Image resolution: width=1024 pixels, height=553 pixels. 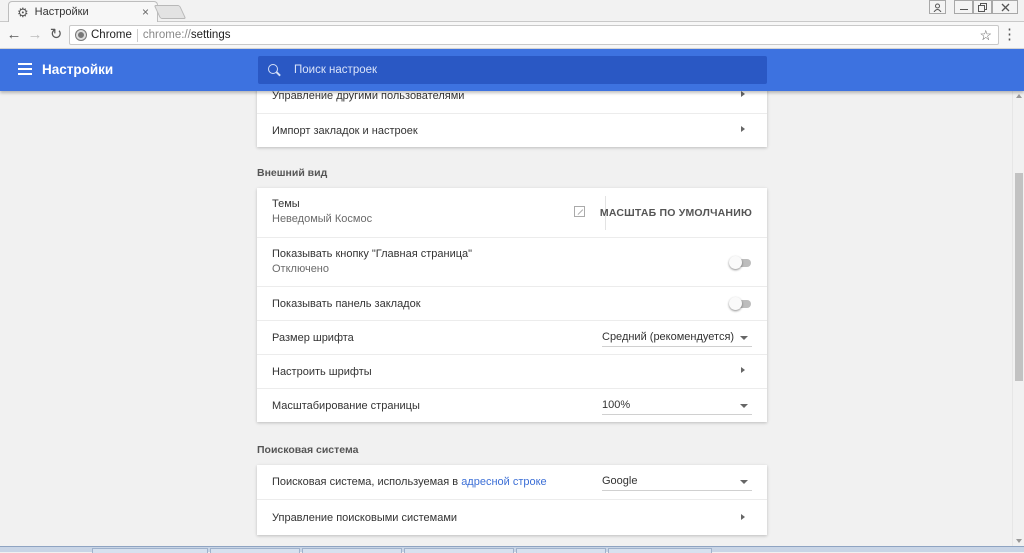 I want to click on customize-fonts-label: Настроить шрифты, so click(x=322, y=372).